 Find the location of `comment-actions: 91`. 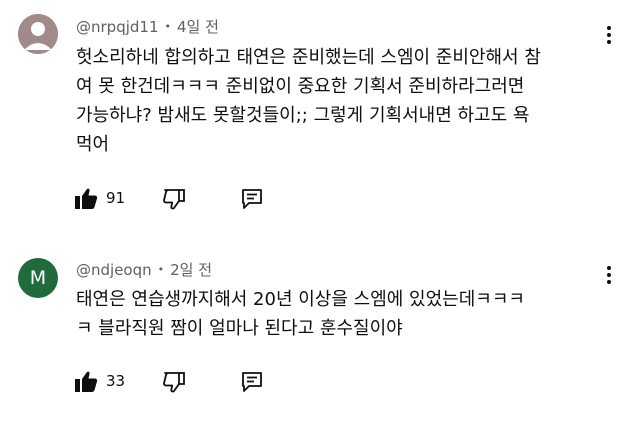

comment-actions: 91 is located at coordinates (222, 199).